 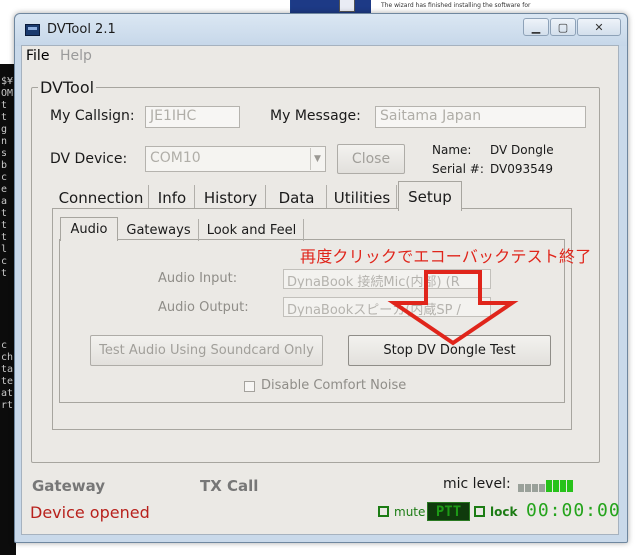 What do you see at coordinates (504, 512) in the screenshot?
I see `lock-label: lock` at bounding box center [504, 512].